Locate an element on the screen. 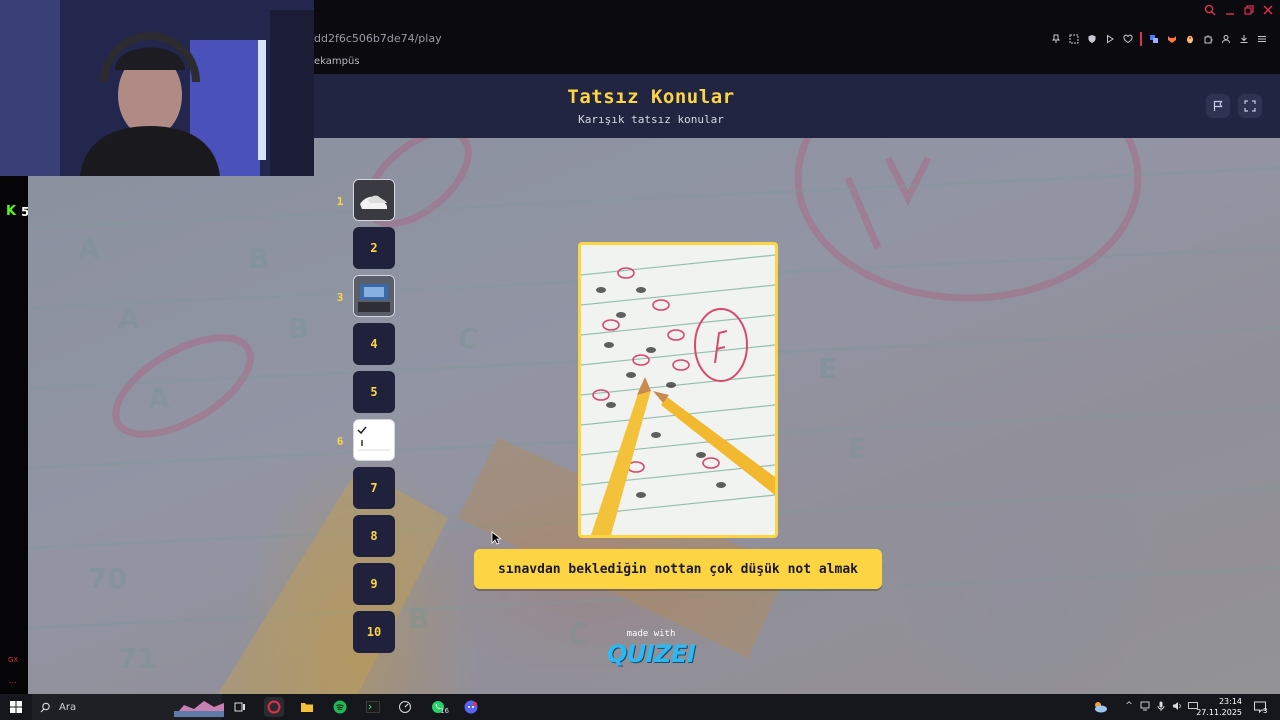 This screenshot has height=720, width=1280. heart-icon is located at coordinates (1128, 39).